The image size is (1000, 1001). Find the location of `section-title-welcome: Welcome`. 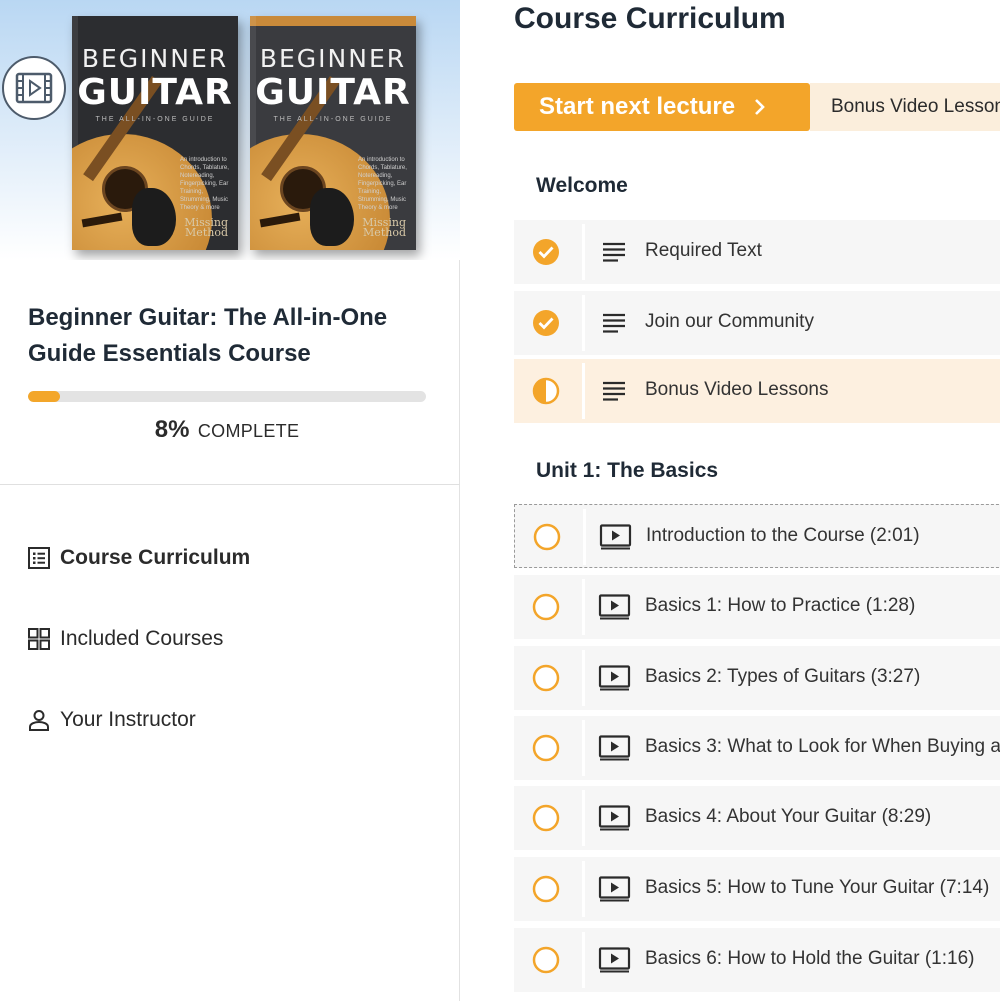

section-title-welcome: Welcome is located at coordinates (582, 185).